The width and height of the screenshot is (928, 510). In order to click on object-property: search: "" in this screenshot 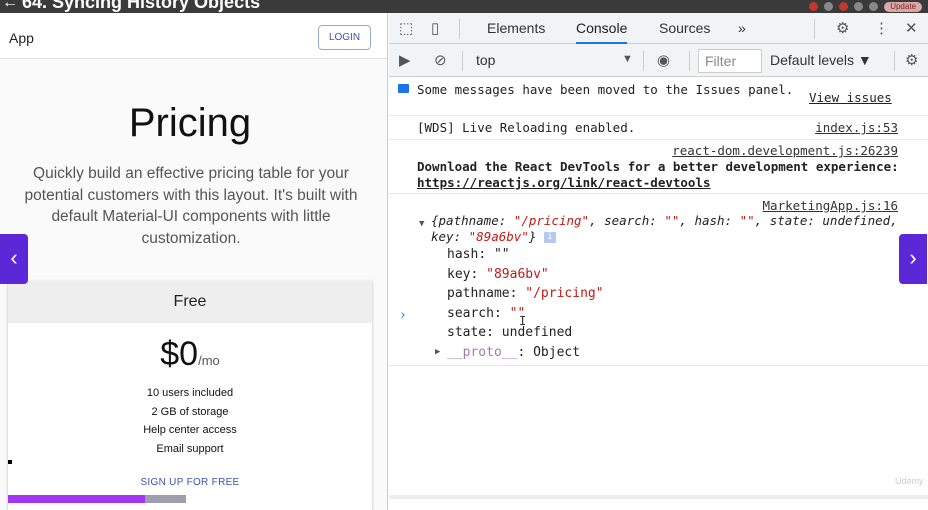, I will do `click(486, 313)`.